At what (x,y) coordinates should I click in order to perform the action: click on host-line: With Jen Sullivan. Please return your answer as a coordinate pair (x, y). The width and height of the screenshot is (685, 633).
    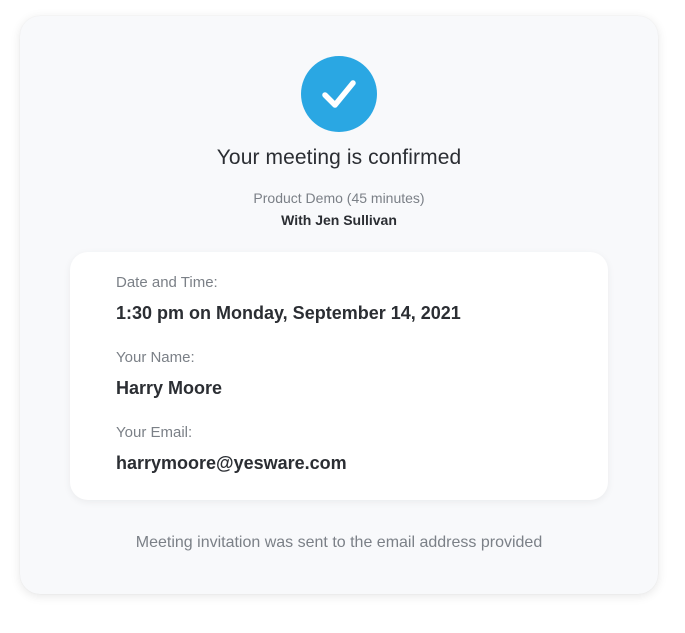
    Looking at the image, I should click on (339, 220).